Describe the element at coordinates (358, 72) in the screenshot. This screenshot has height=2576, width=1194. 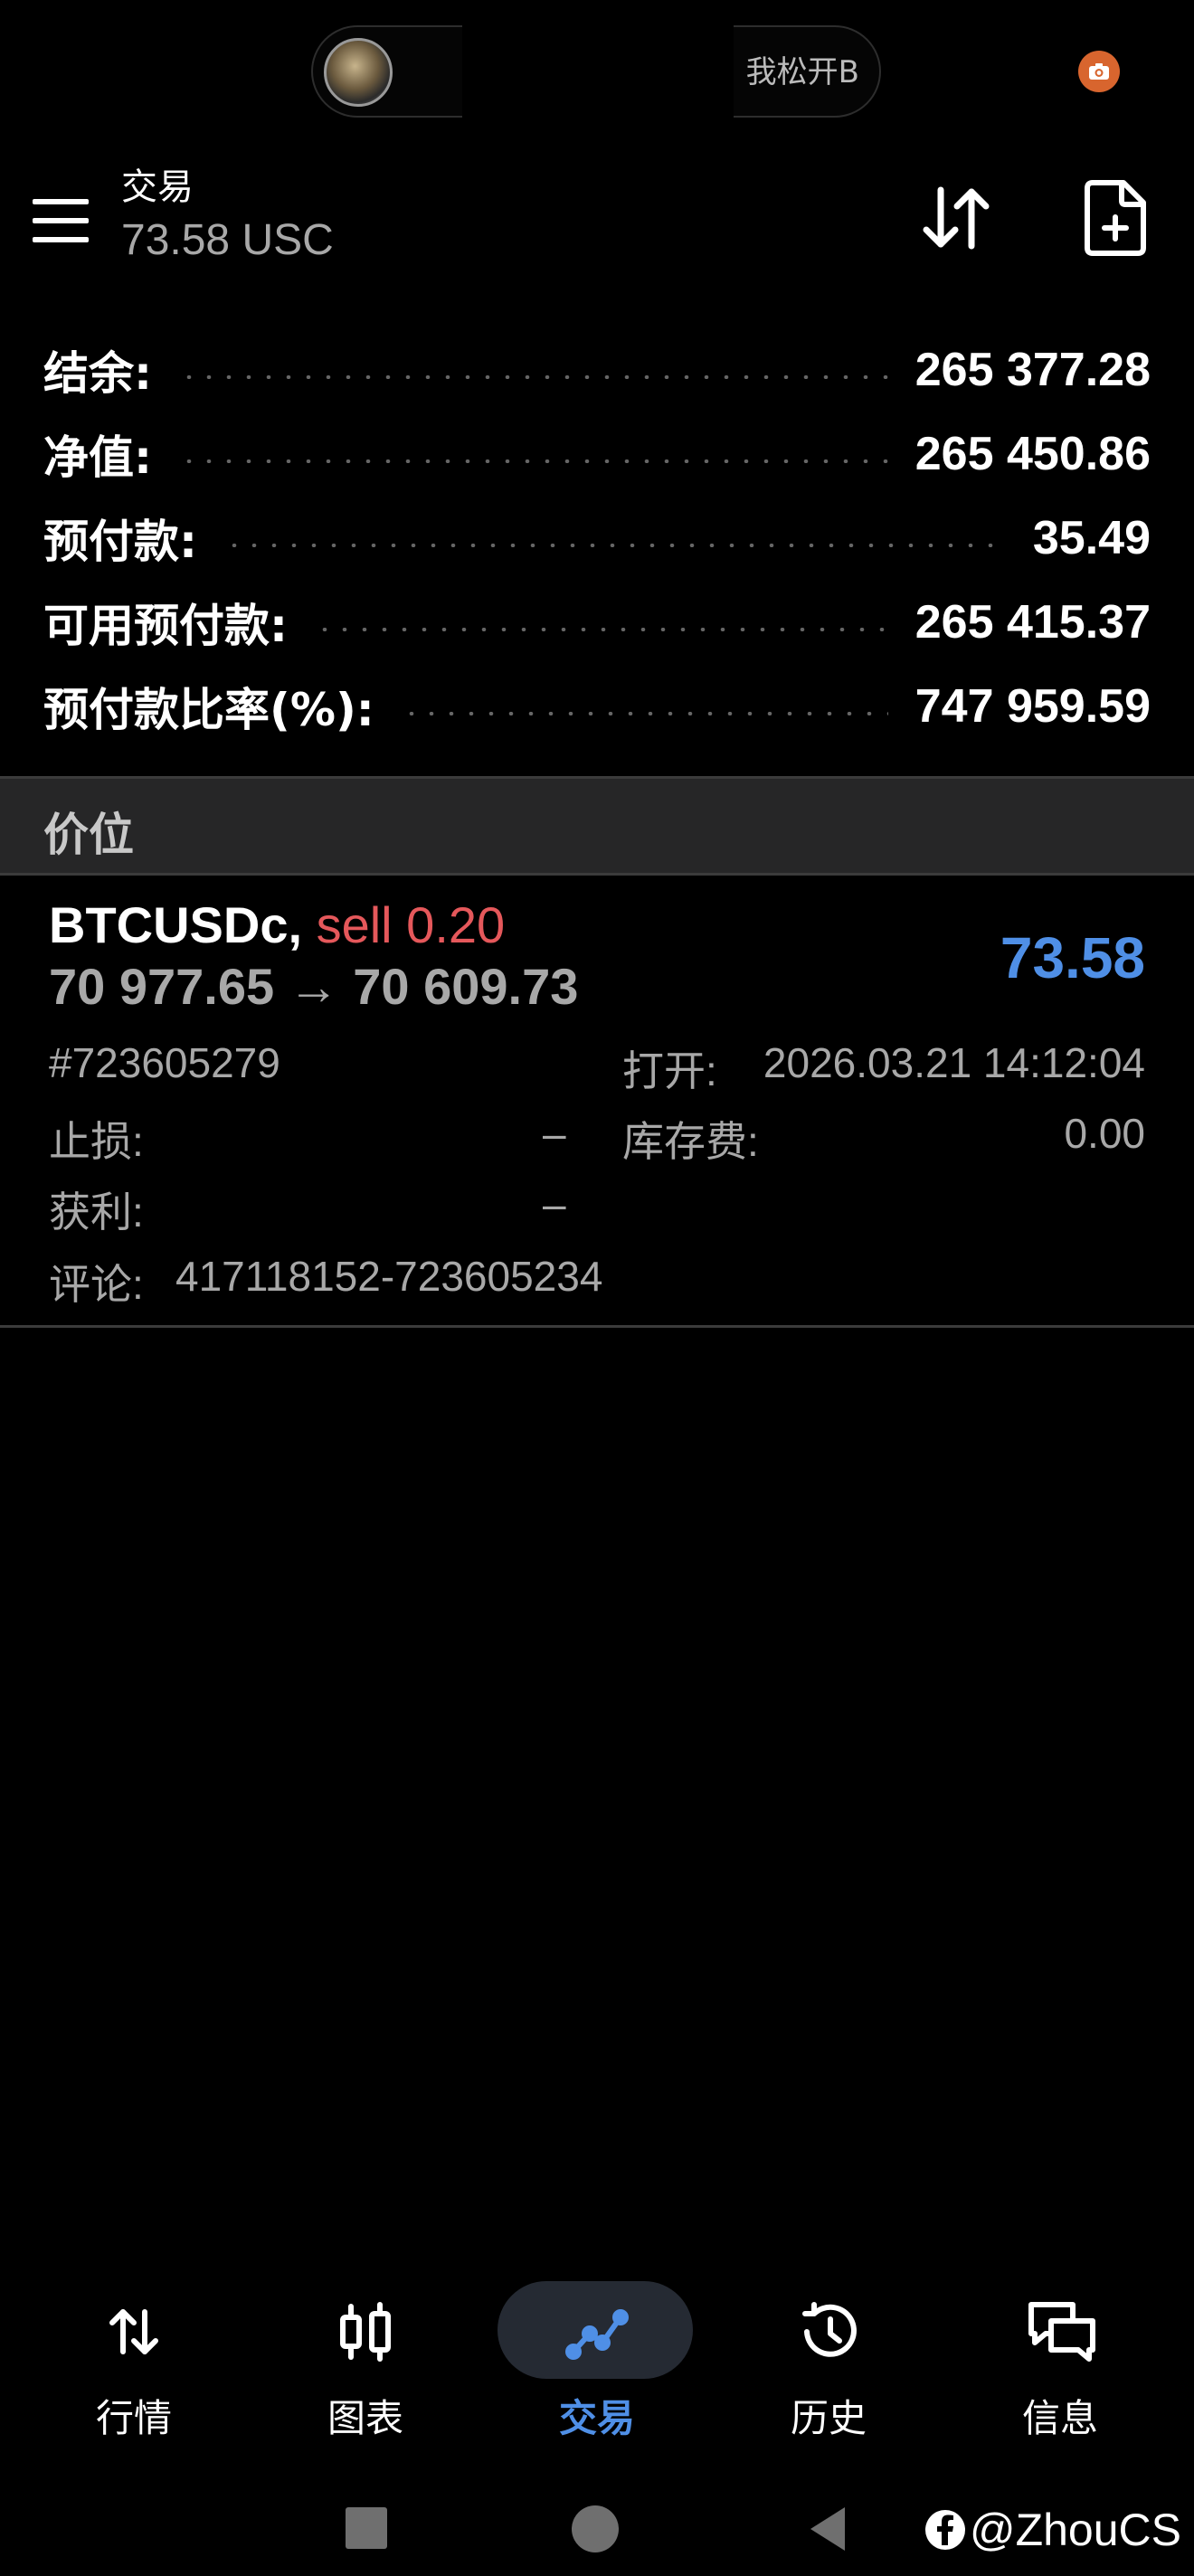
I see `avatar` at that location.